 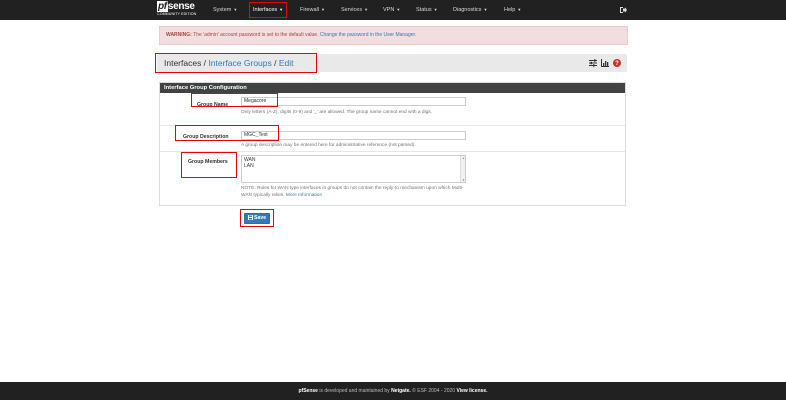 I want to click on group-description-highlight, so click(x=227, y=133).